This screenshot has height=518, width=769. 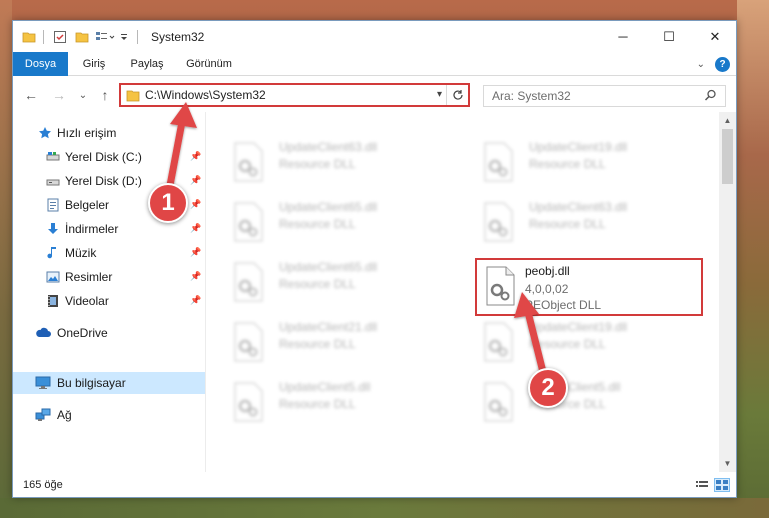 I want to click on search-input: Ara: System32, so click(x=531, y=96).